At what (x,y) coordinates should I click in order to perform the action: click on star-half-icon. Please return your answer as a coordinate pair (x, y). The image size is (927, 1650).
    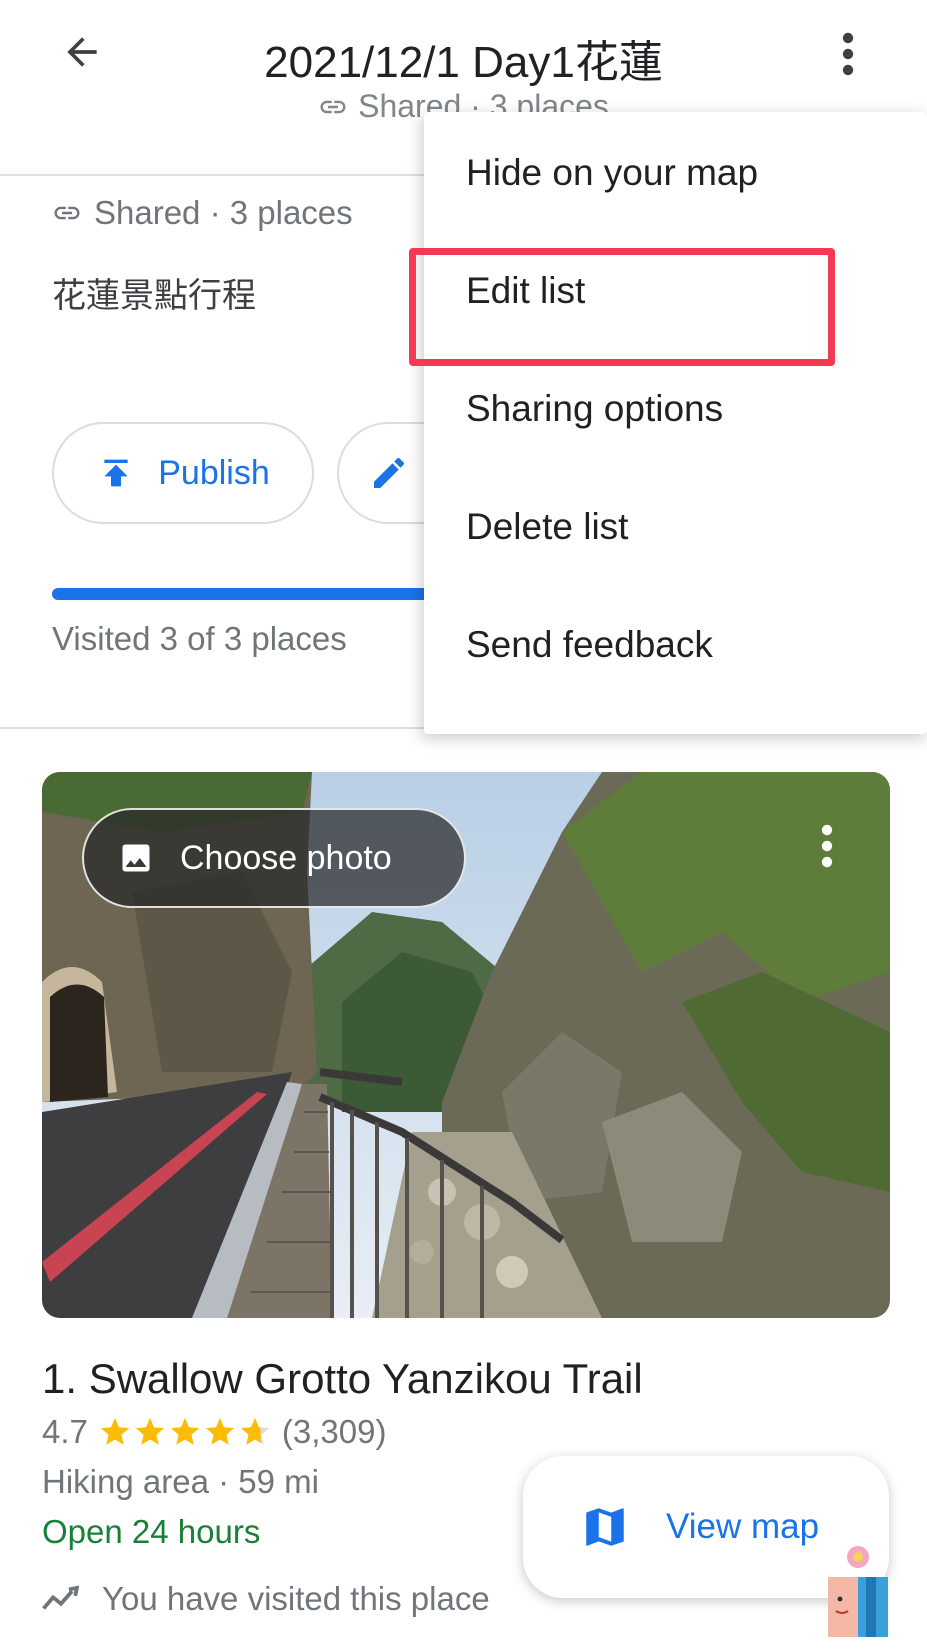
    Looking at the image, I should click on (255, 1431).